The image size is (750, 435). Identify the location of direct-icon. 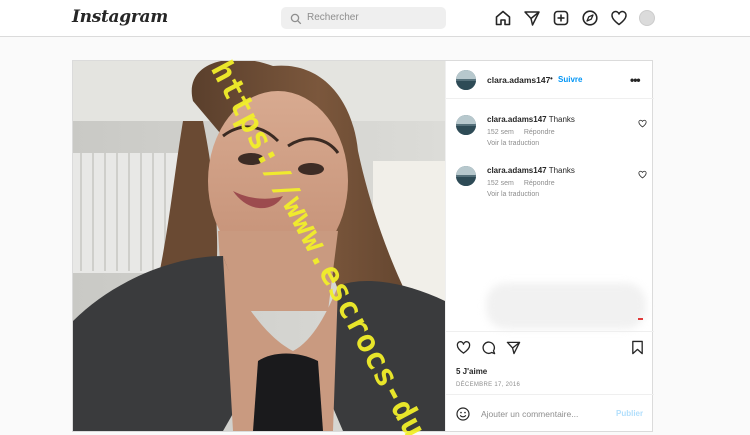
(532, 18).